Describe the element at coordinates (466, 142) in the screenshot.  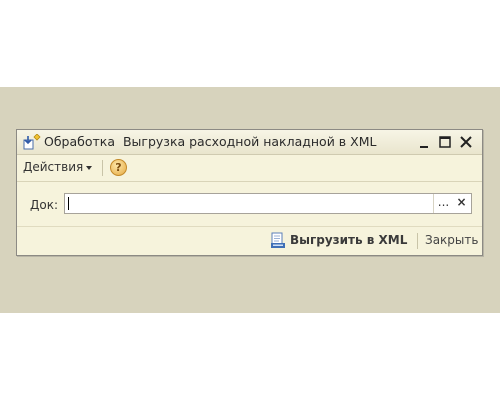
I see `close-icon` at that location.